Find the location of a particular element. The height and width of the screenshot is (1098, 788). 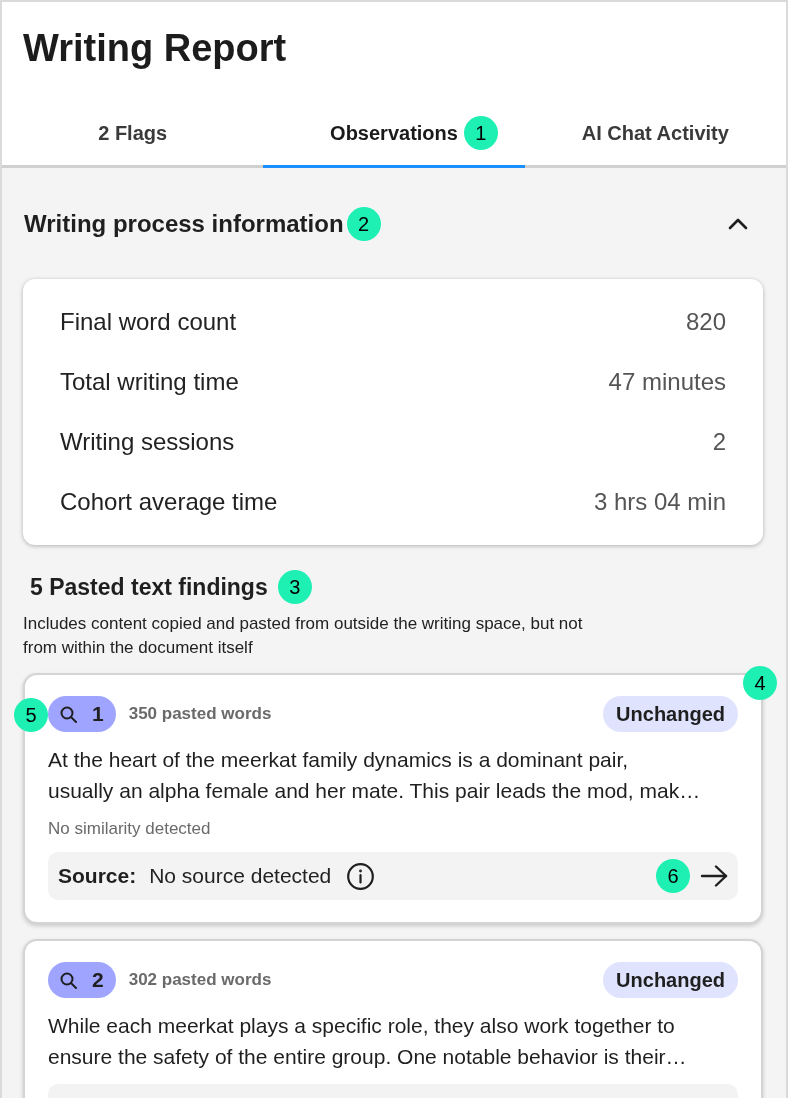

finding-search-button: 2 is located at coordinates (82, 980).